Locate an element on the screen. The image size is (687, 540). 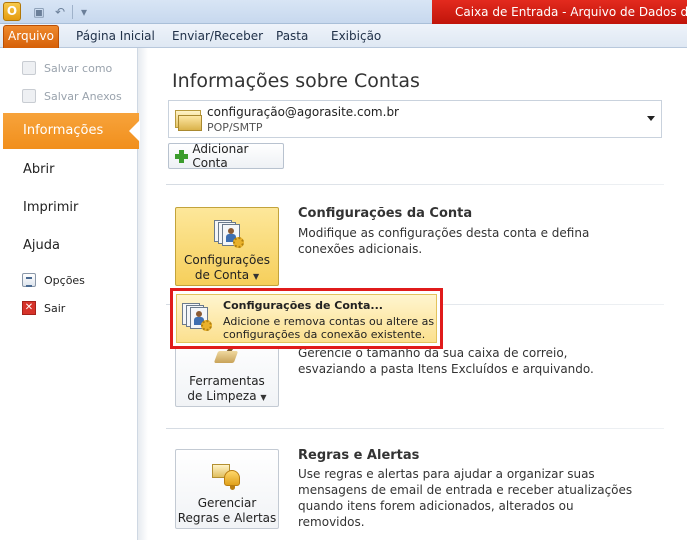
nav-save-as: Salvar como is located at coordinates (67, 68).